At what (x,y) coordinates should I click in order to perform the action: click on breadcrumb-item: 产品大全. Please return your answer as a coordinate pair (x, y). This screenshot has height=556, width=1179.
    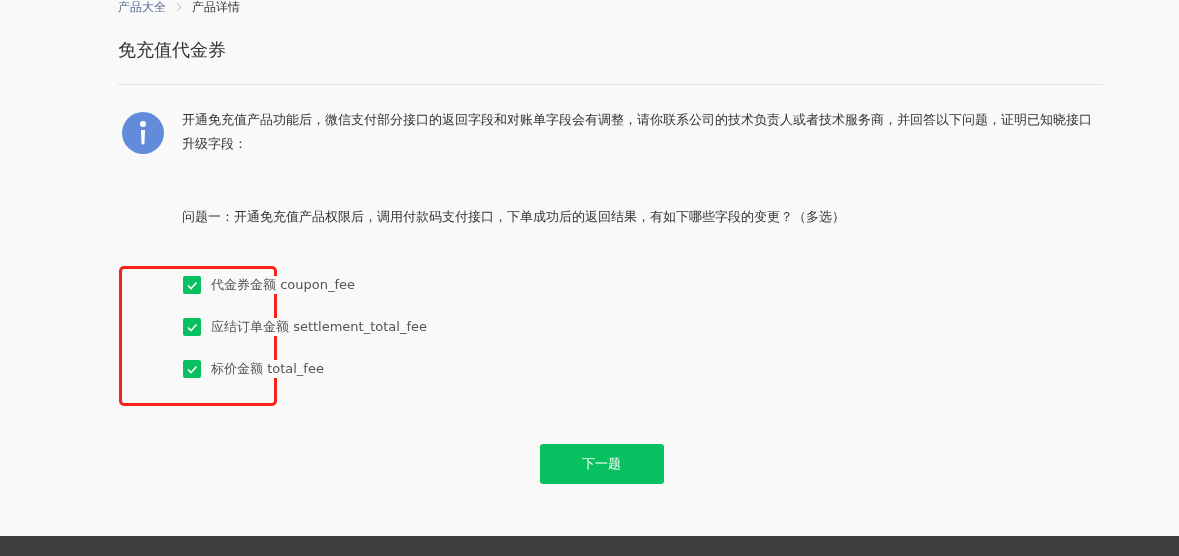
    Looking at the image, I should click on (142, 8).